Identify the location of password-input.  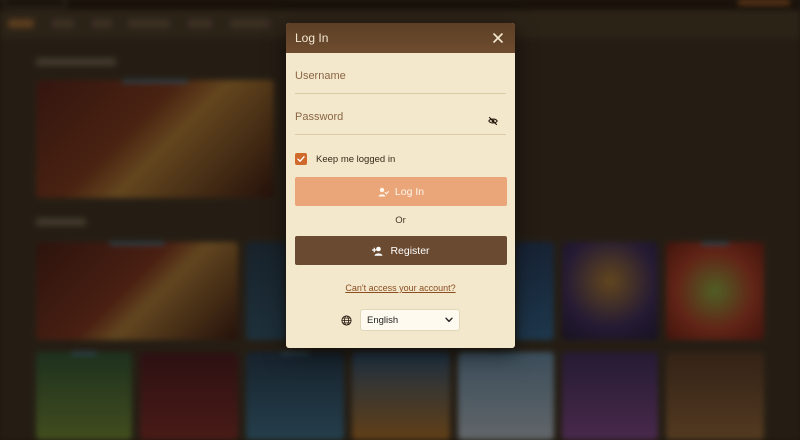
(400, 114).